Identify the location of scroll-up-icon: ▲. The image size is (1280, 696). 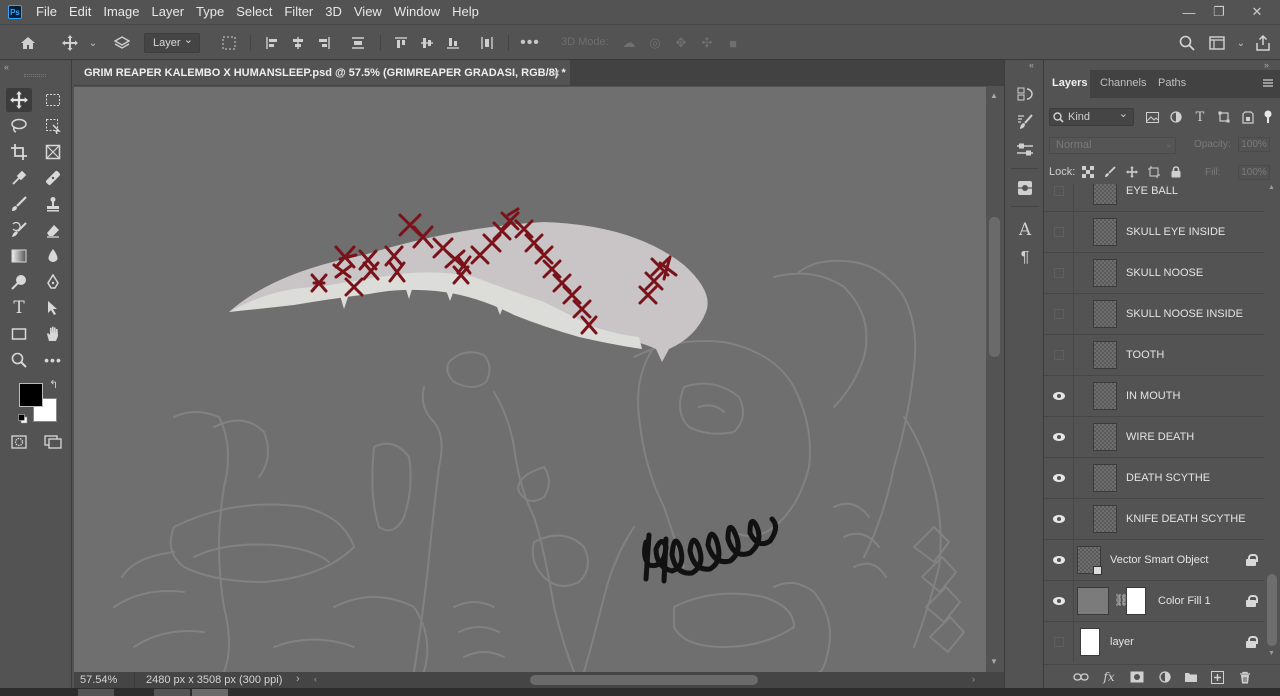
(994, 95).